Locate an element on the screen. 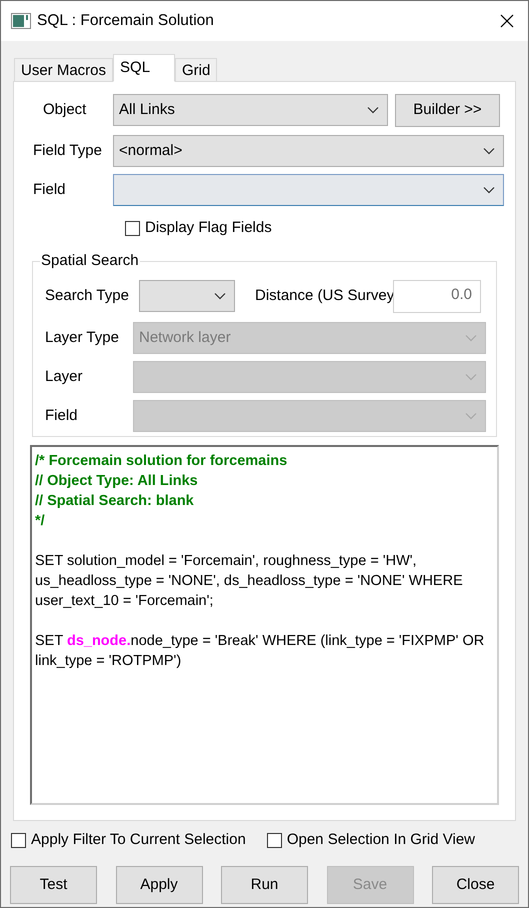  checkbox: Open Selection In Grid View is located at coordinates (370, 840).